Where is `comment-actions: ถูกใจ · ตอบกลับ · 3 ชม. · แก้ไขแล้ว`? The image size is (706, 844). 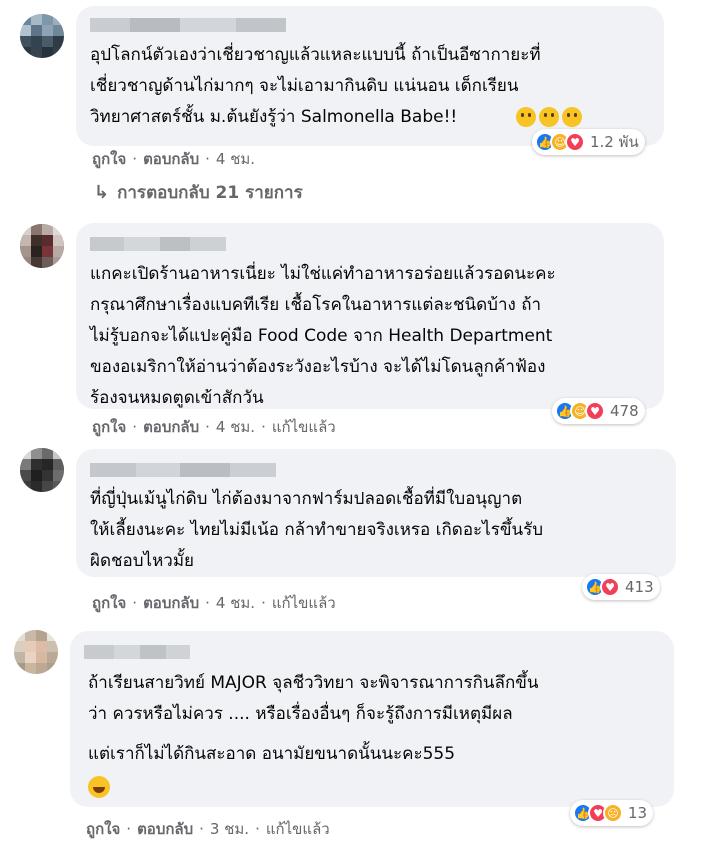 comment-actions: ถูกใจ · ตอบกลับ · 3 ชม. · แก้ไขแล้ว is located at coordinates (208, 829).